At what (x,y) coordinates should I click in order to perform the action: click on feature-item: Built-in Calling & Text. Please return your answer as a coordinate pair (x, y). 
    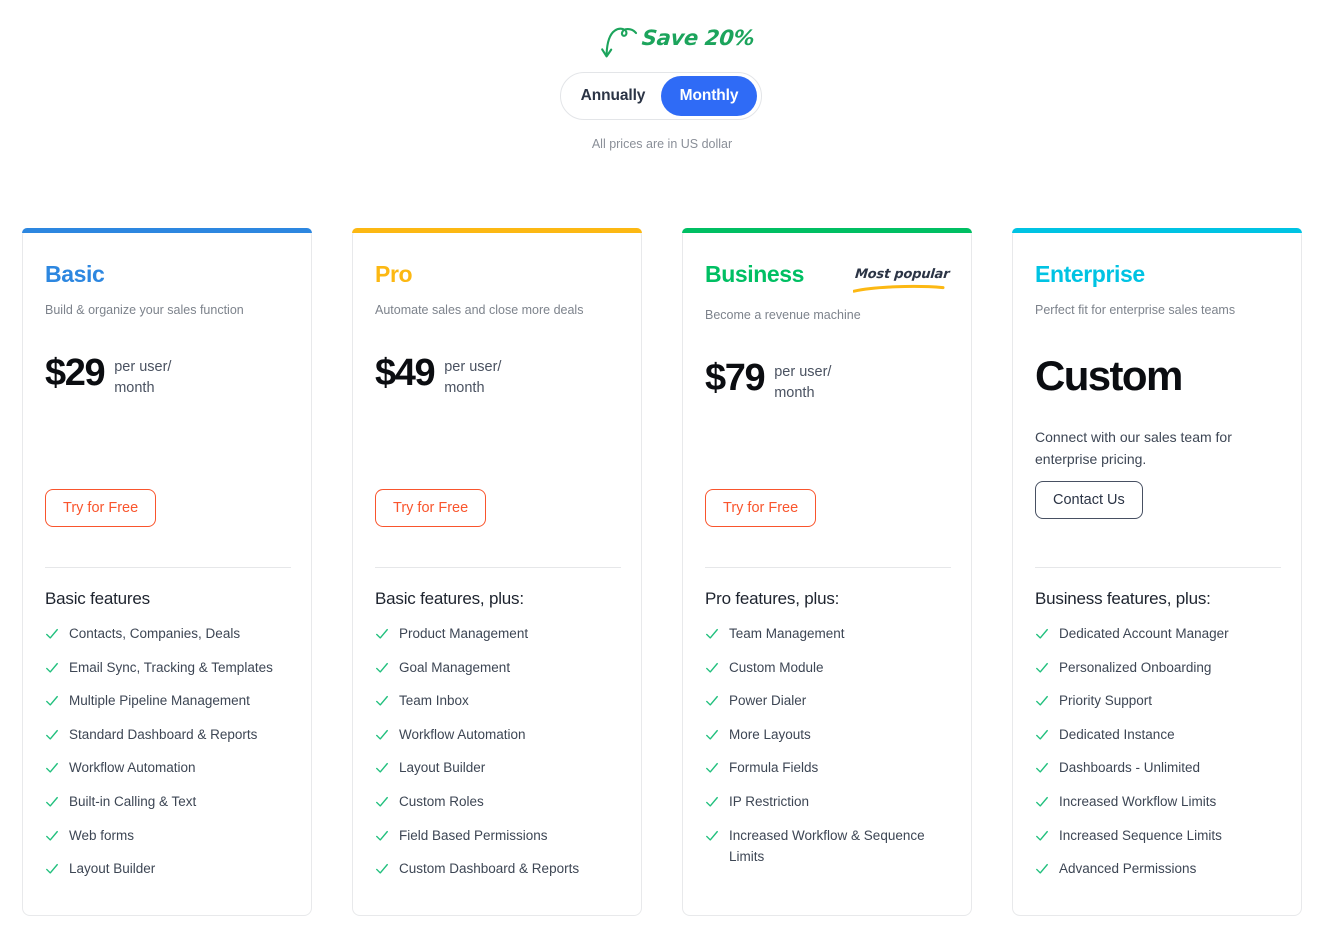
    Looking at the image, I should click on (171, 802).